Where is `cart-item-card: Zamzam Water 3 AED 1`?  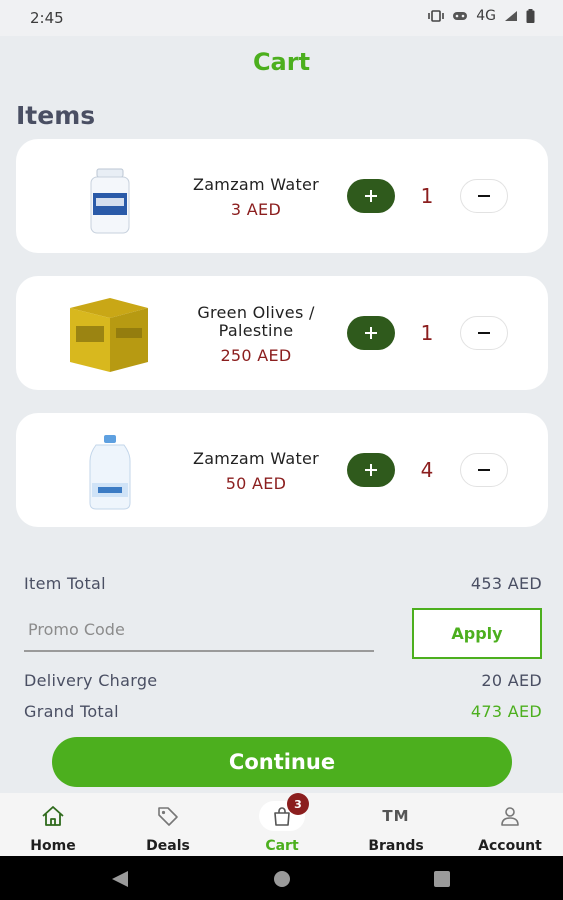 cart-item-card: Zamzam Water 3 AED 1 is located at coordinates (282, 196).